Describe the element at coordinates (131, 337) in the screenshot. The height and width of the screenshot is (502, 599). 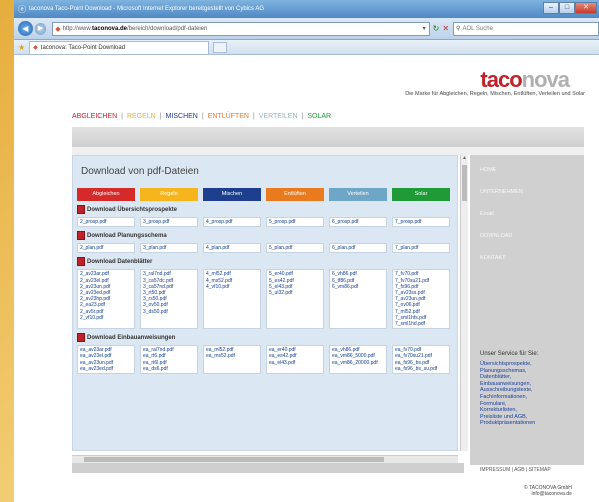
I see `section-title: Download Einbauanweisungen` at that location.